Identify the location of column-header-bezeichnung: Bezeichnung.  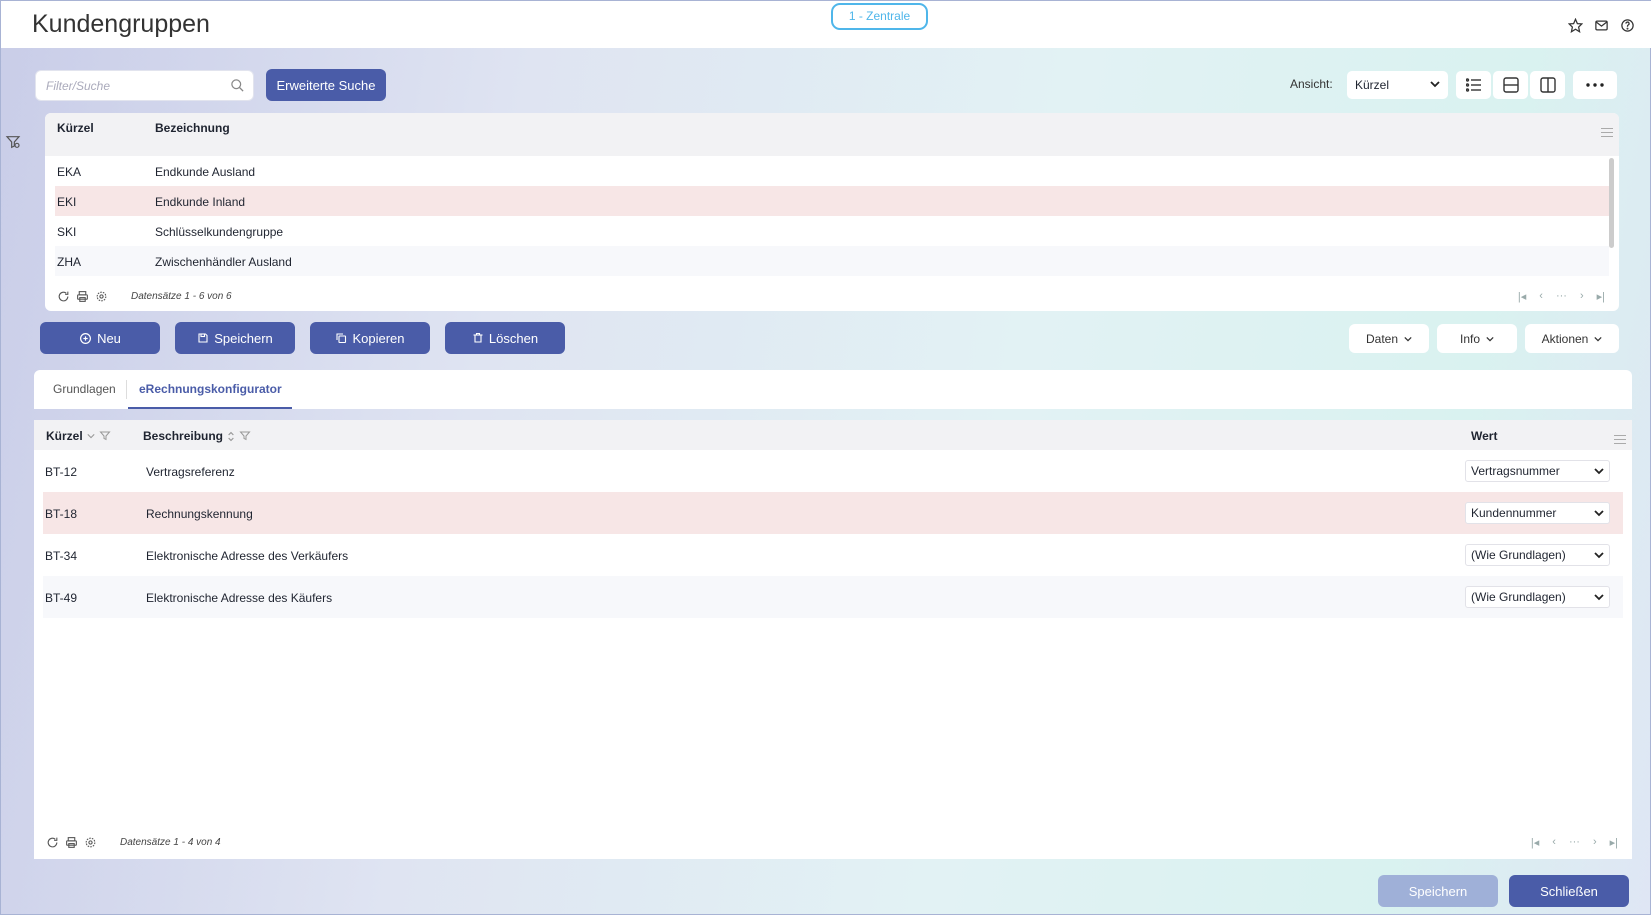
(192, 128).